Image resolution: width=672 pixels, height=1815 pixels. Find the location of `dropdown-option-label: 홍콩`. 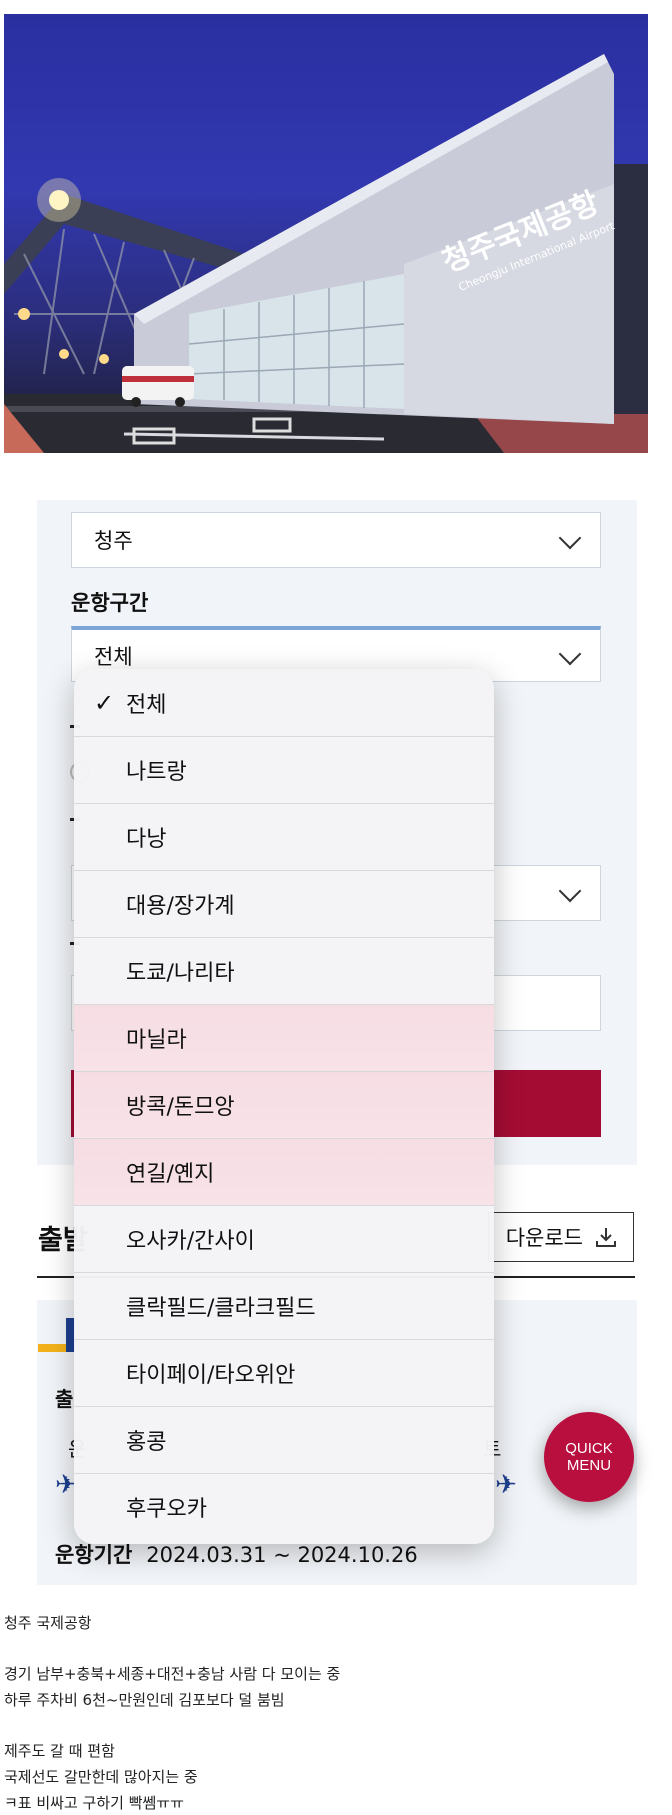

dropdown-option-label: 홍콩 is located at coordinates (146, 1442).